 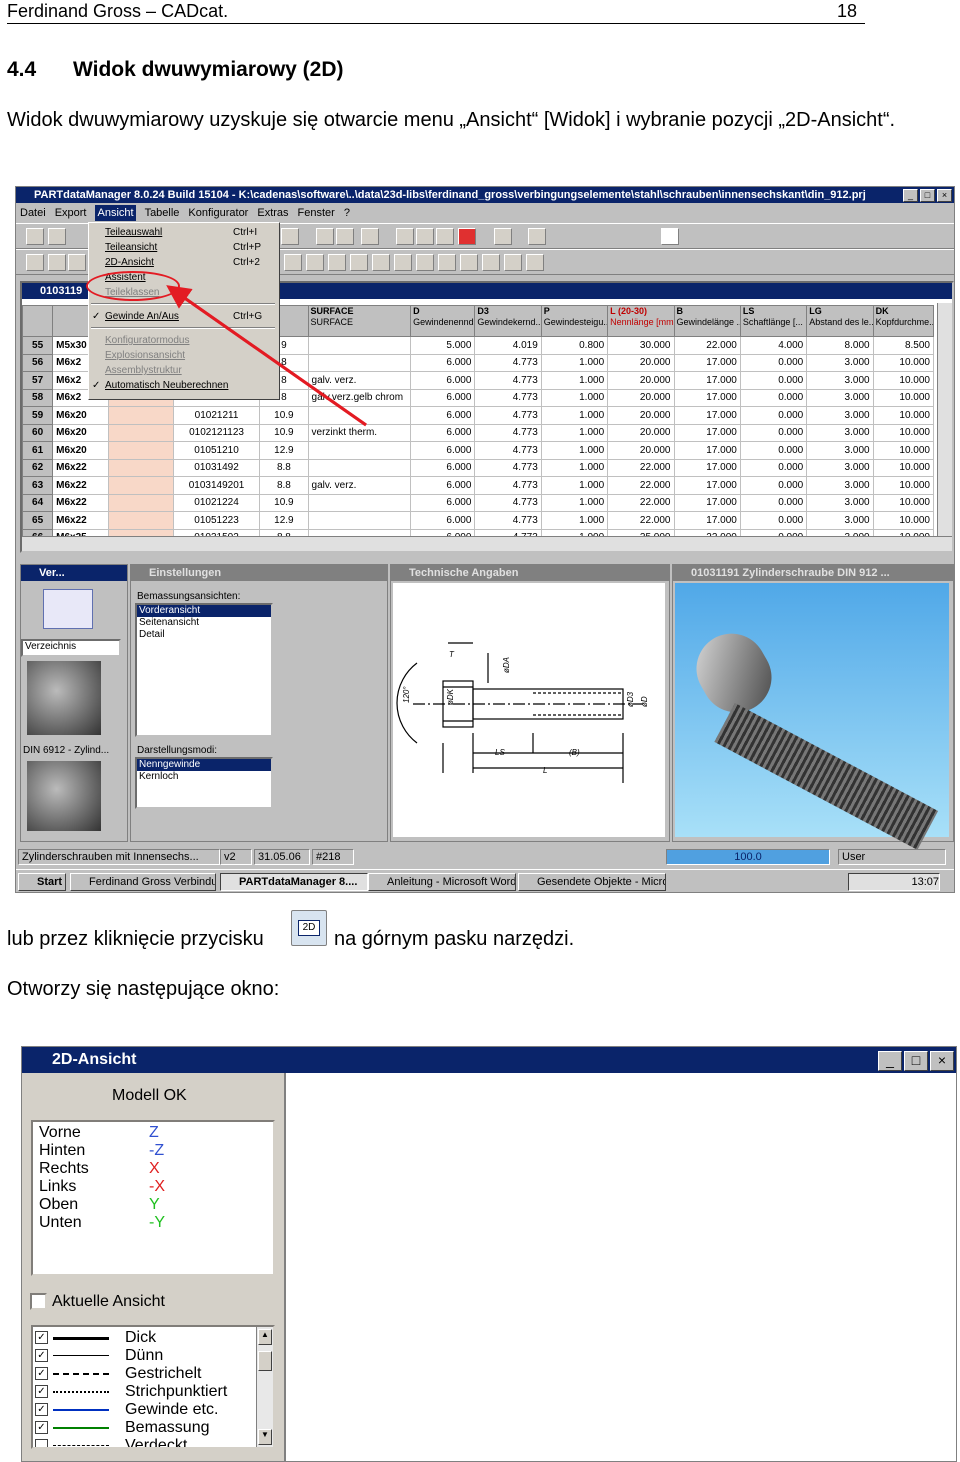 What do you see at coordinates (149, 1169) in the screenshot?
I see `view-direction-item: Rechts X` at bounding box center [149, 1169].